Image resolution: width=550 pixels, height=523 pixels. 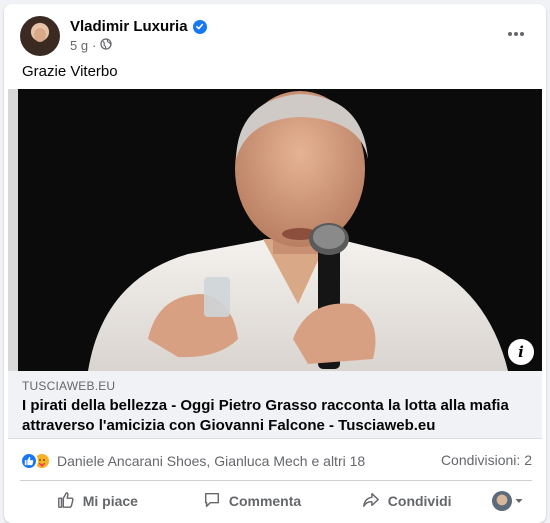 What do you see at coordinates (66, 501) in the screenshot?
I see `thumbs-up-icon` at bounding box center [66, 501].